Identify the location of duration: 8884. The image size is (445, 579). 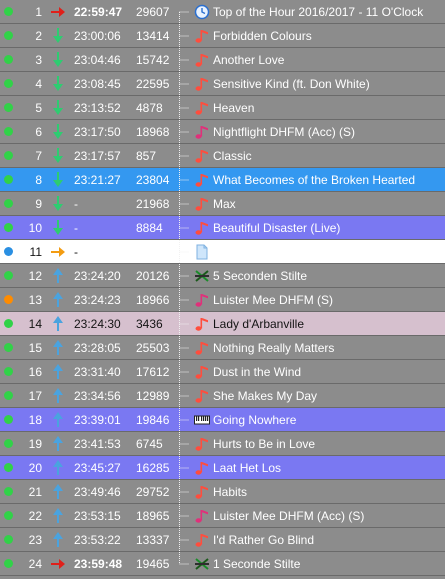
(149, 228).